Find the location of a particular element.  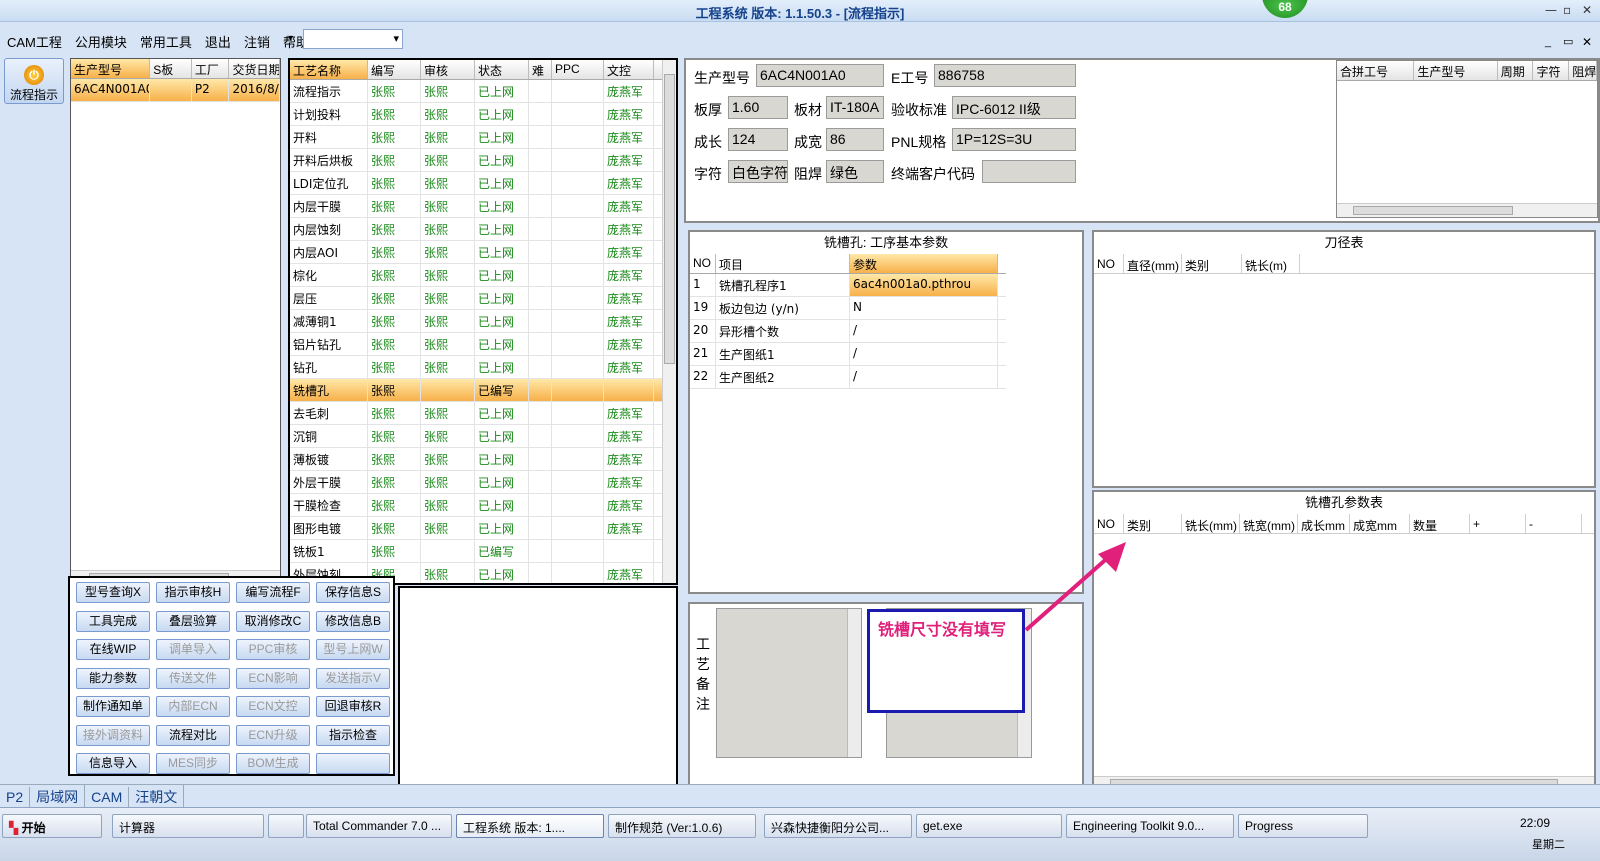

action-button: 传送文件 is located at coordinates (193, 678).